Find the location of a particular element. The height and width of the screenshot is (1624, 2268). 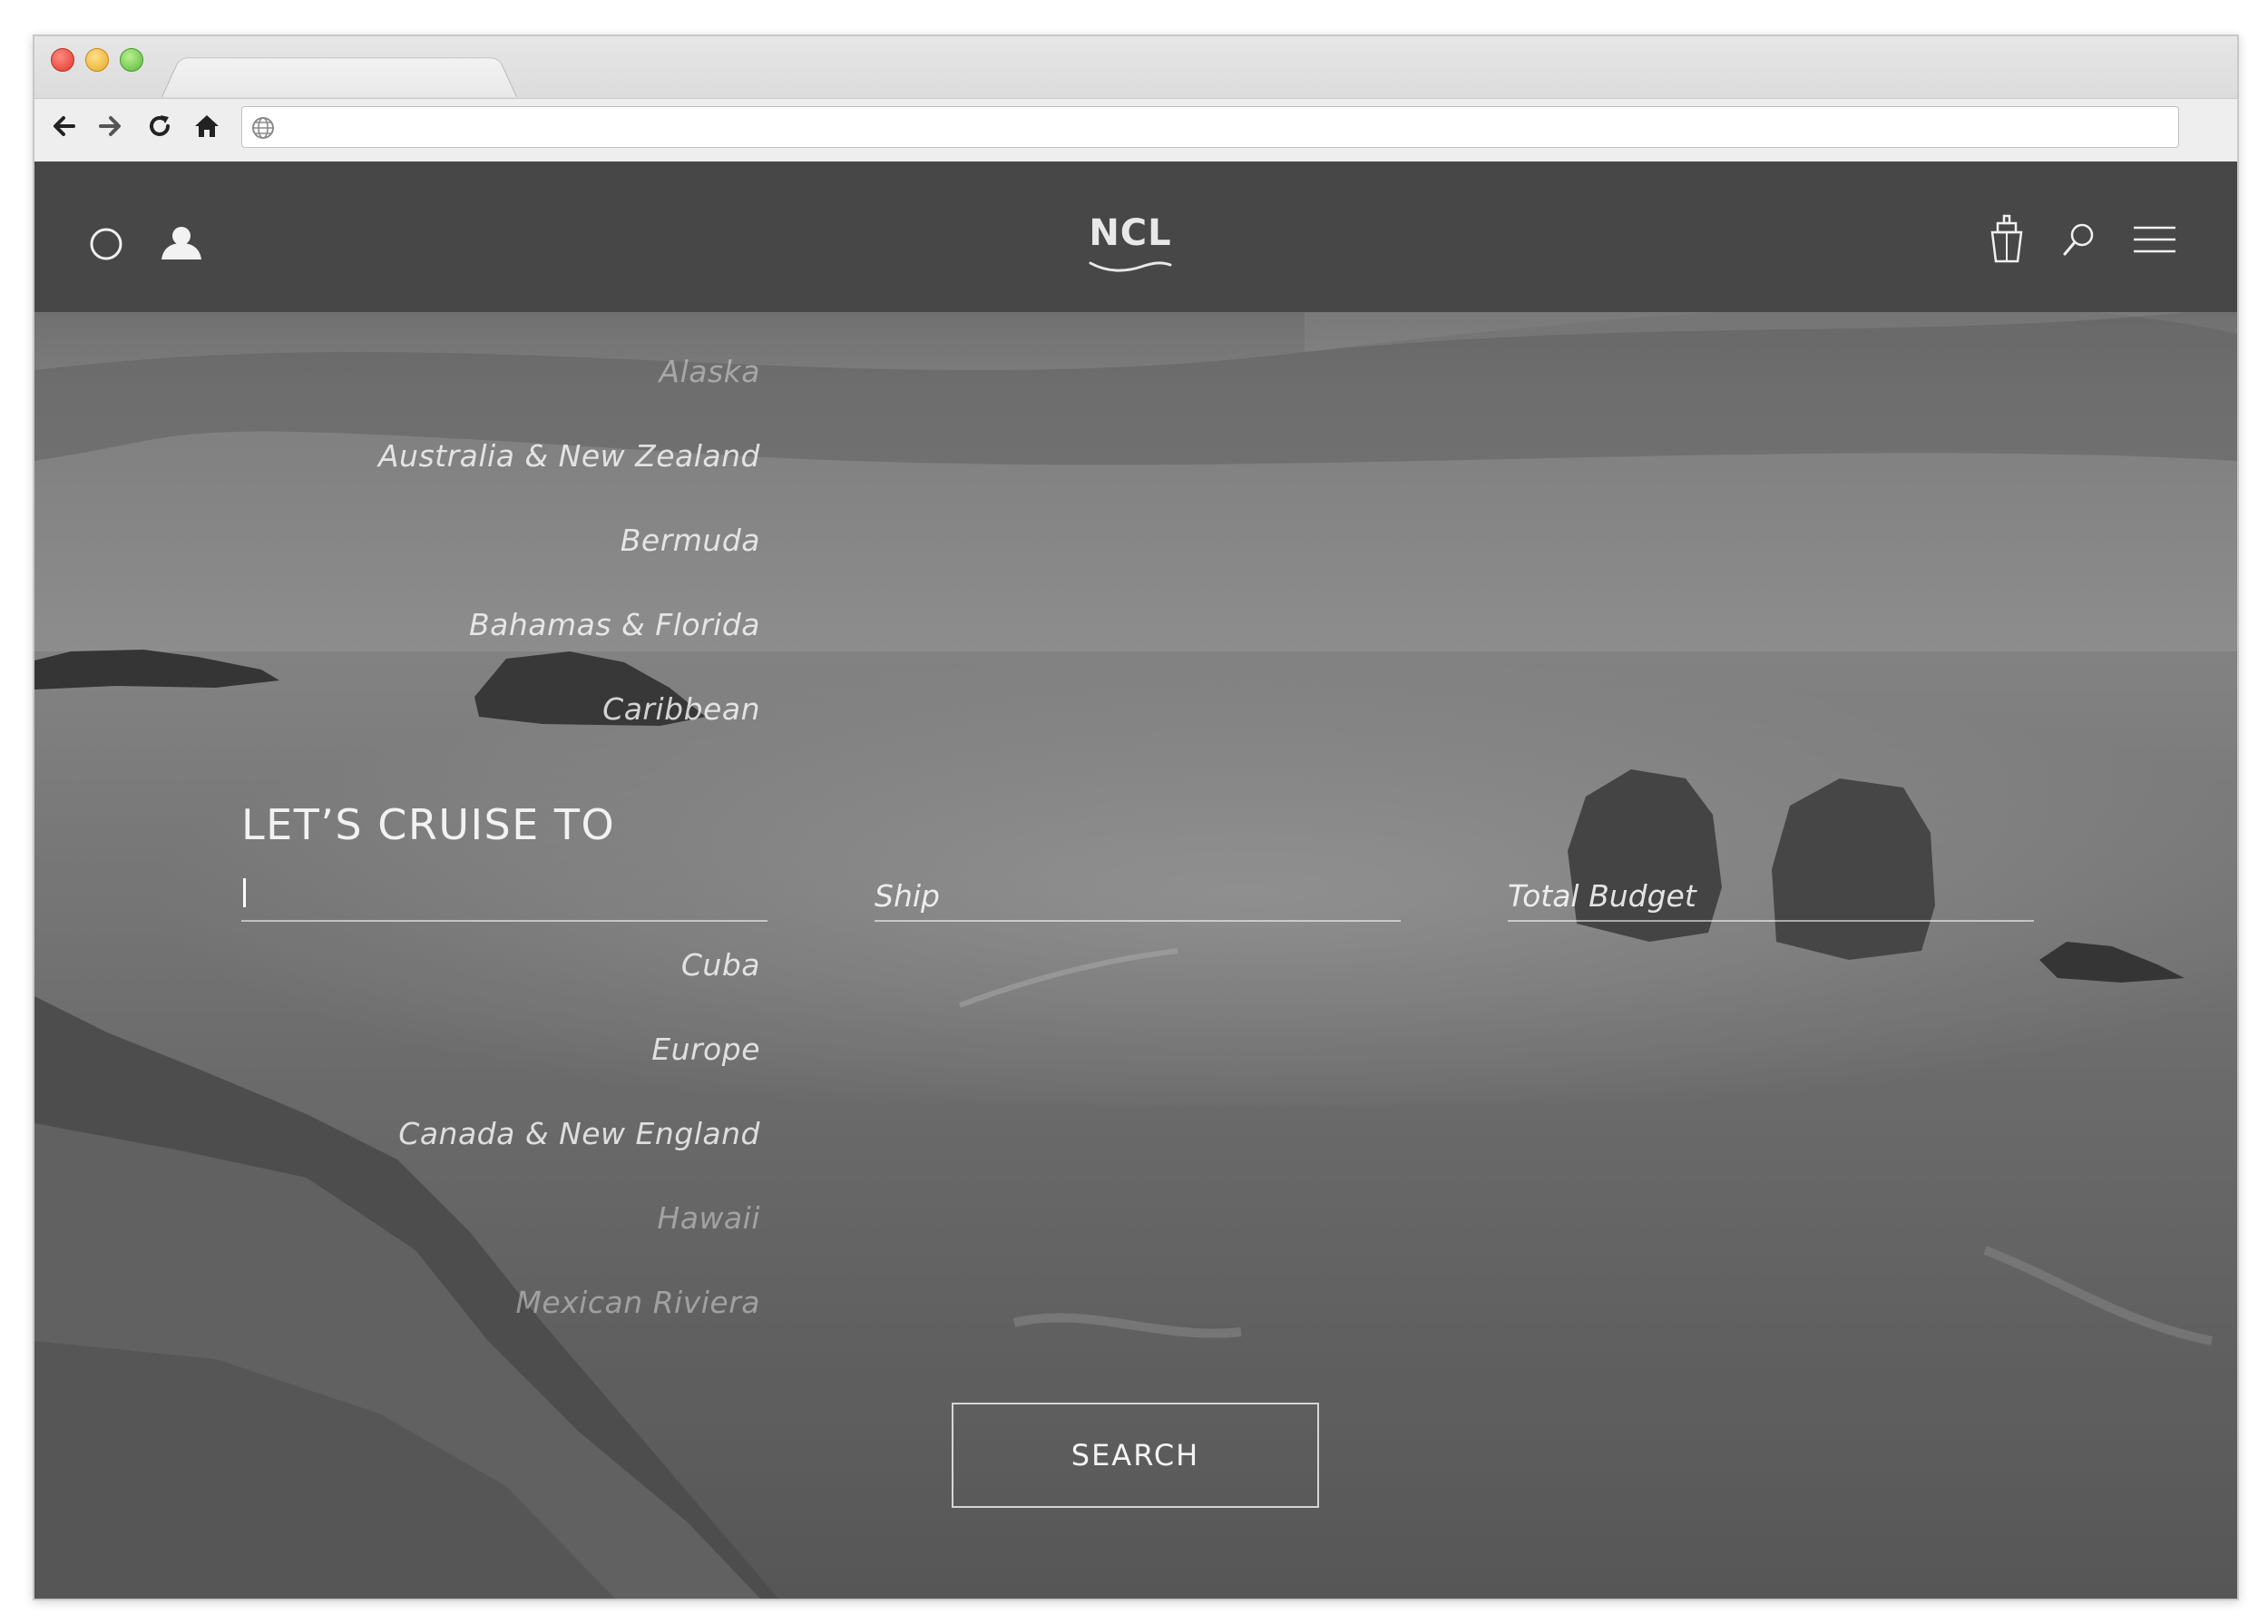

browser-toolbar is located at coordinates (1135, 130).